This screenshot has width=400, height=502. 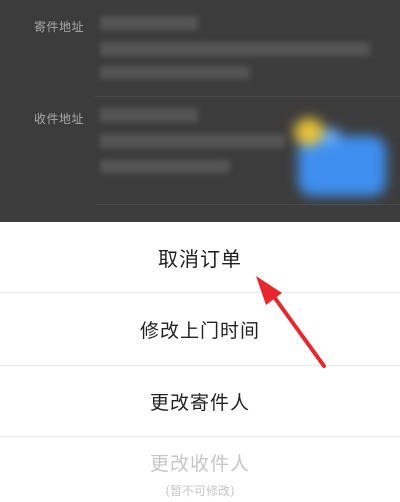 What do you see at coordinates (59, 119) in the screenshot?
I see `receiver-address-label: 收件地址` at bounding box center [59, 119].